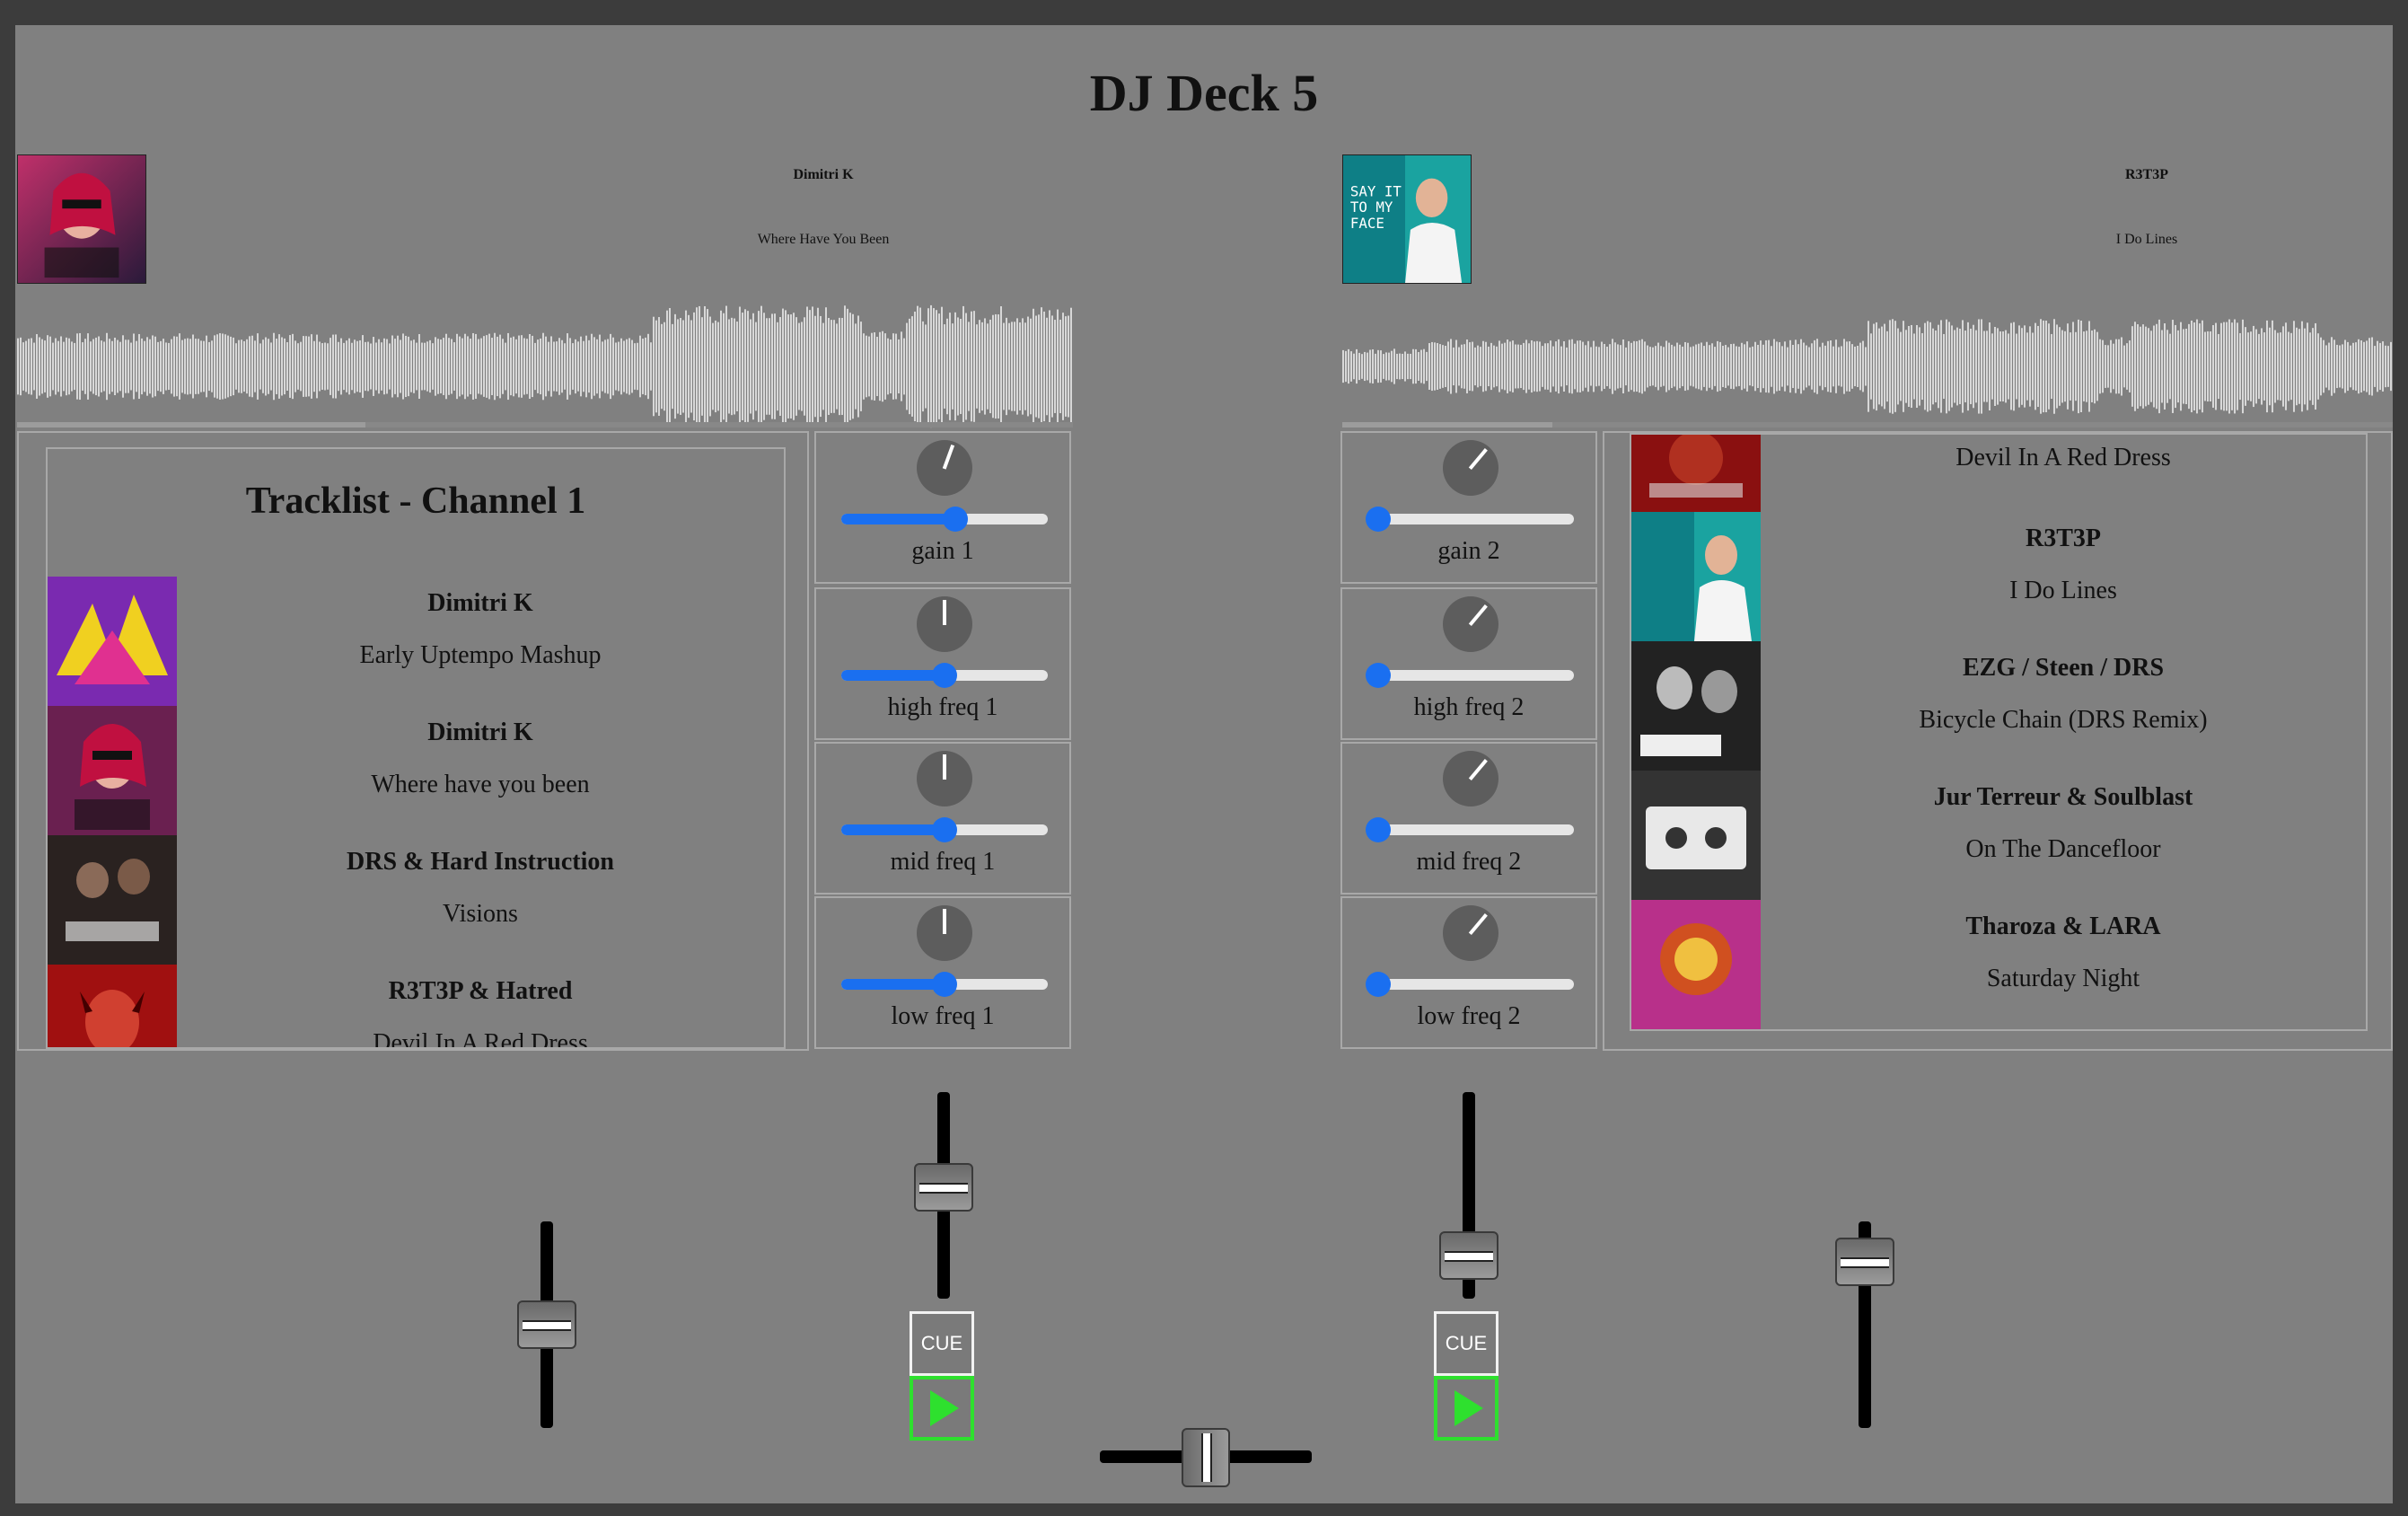  What do you see at coordinates (893, 675) in the screenshot?
I see `eq-slider-fill` at bounding box center [893, 675].